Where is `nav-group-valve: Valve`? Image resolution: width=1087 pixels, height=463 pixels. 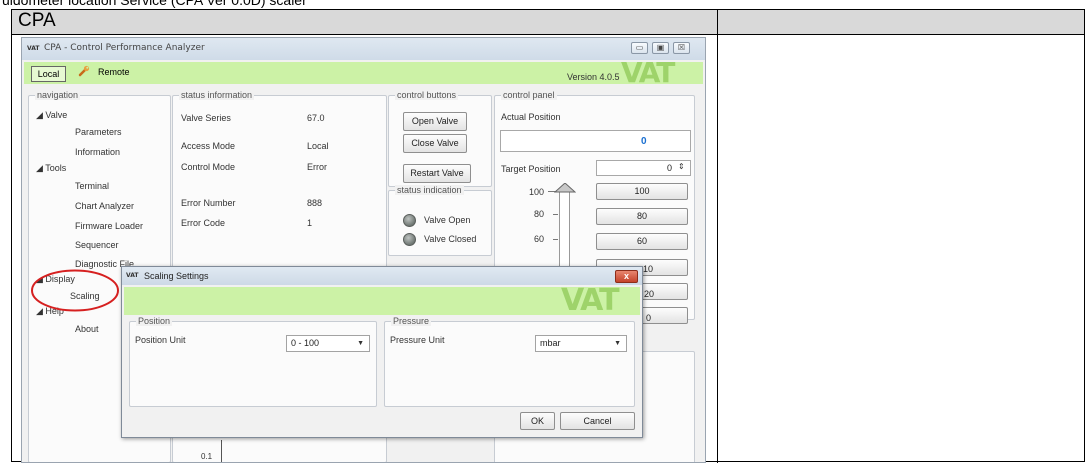 nav-group-valve: Valve is located at coordinates (56, 115).